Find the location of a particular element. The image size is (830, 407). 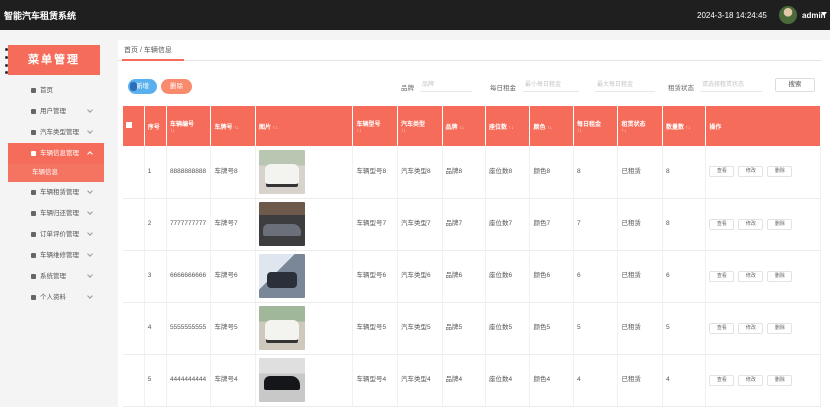

cell-brand: 品牌6 is located at coordinates (464, 276).